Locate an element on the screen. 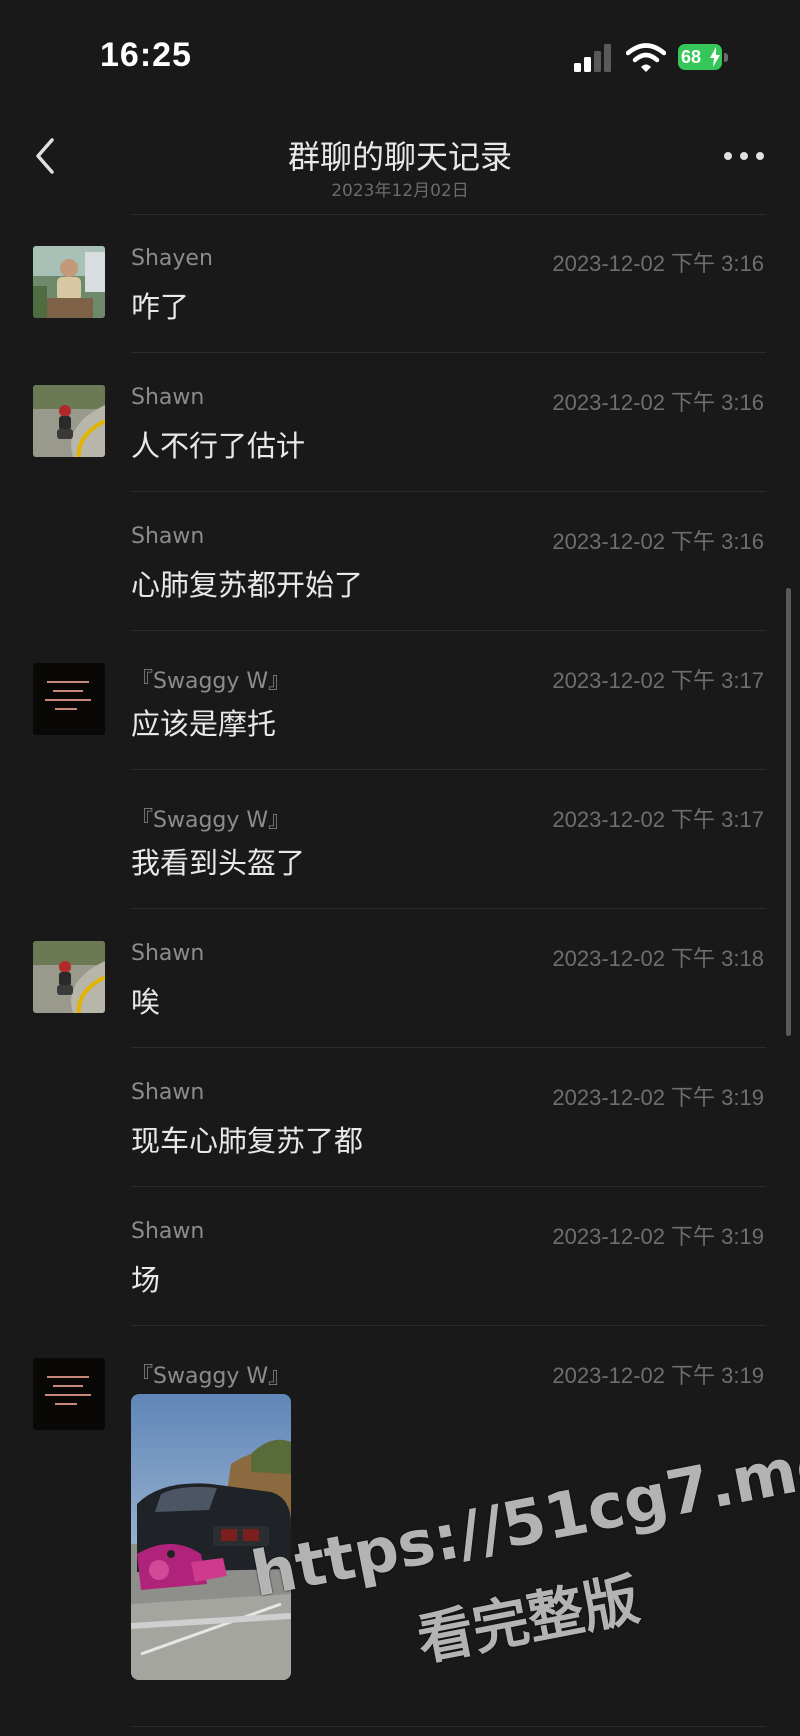 This screenshot has width=800, height=1736. man-sitting-photo is located at coordinates (69, 282).